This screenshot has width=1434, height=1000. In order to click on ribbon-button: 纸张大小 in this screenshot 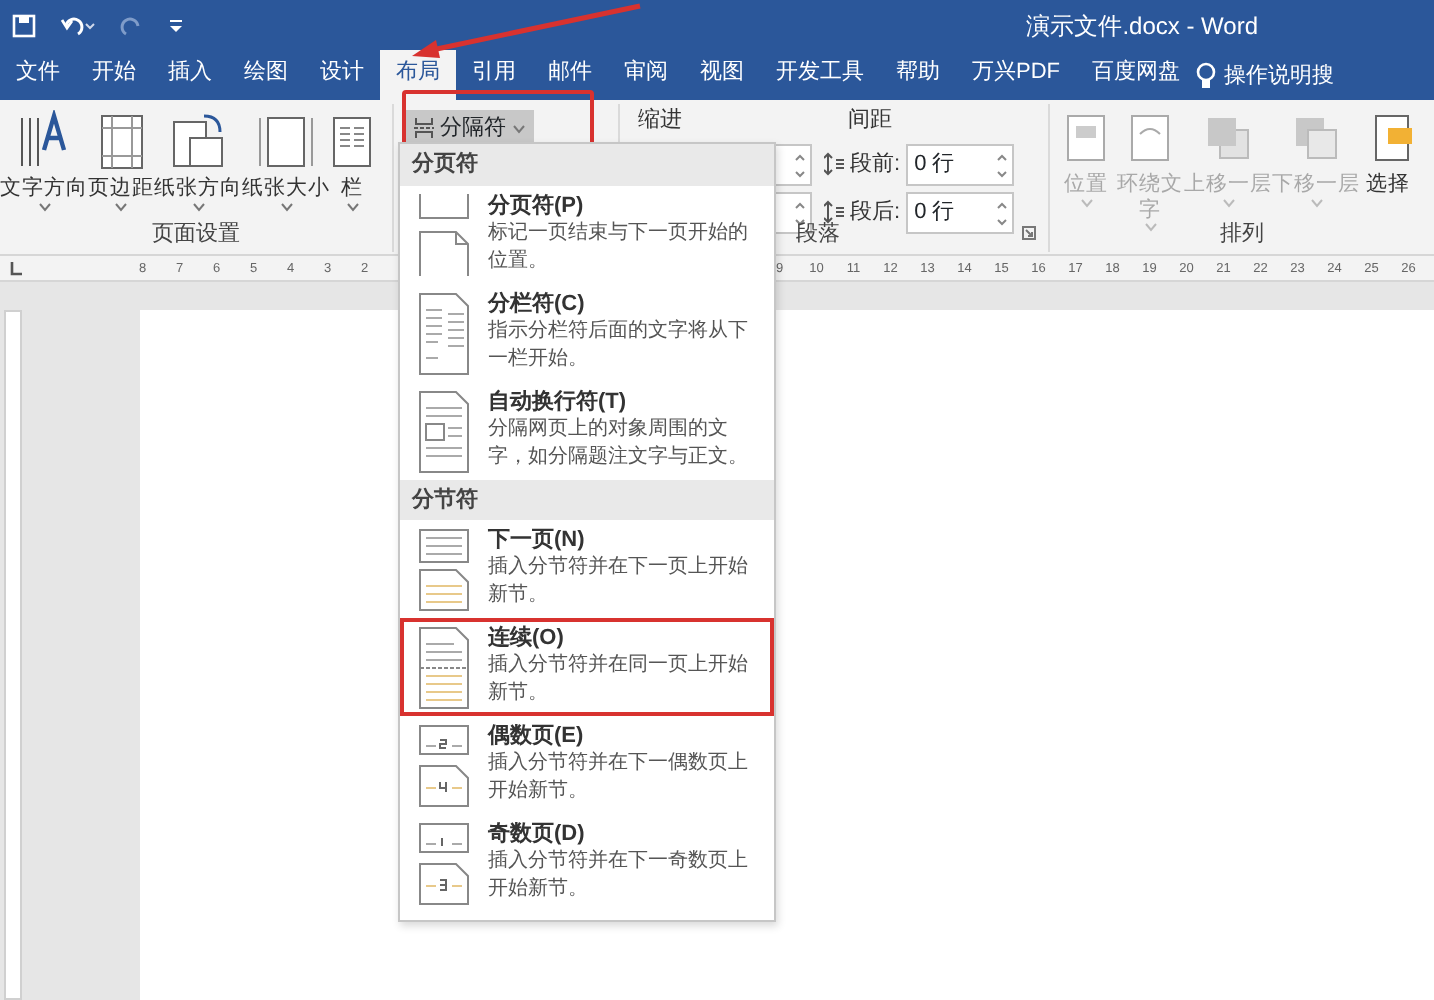, I will do `click(286, 158)`.